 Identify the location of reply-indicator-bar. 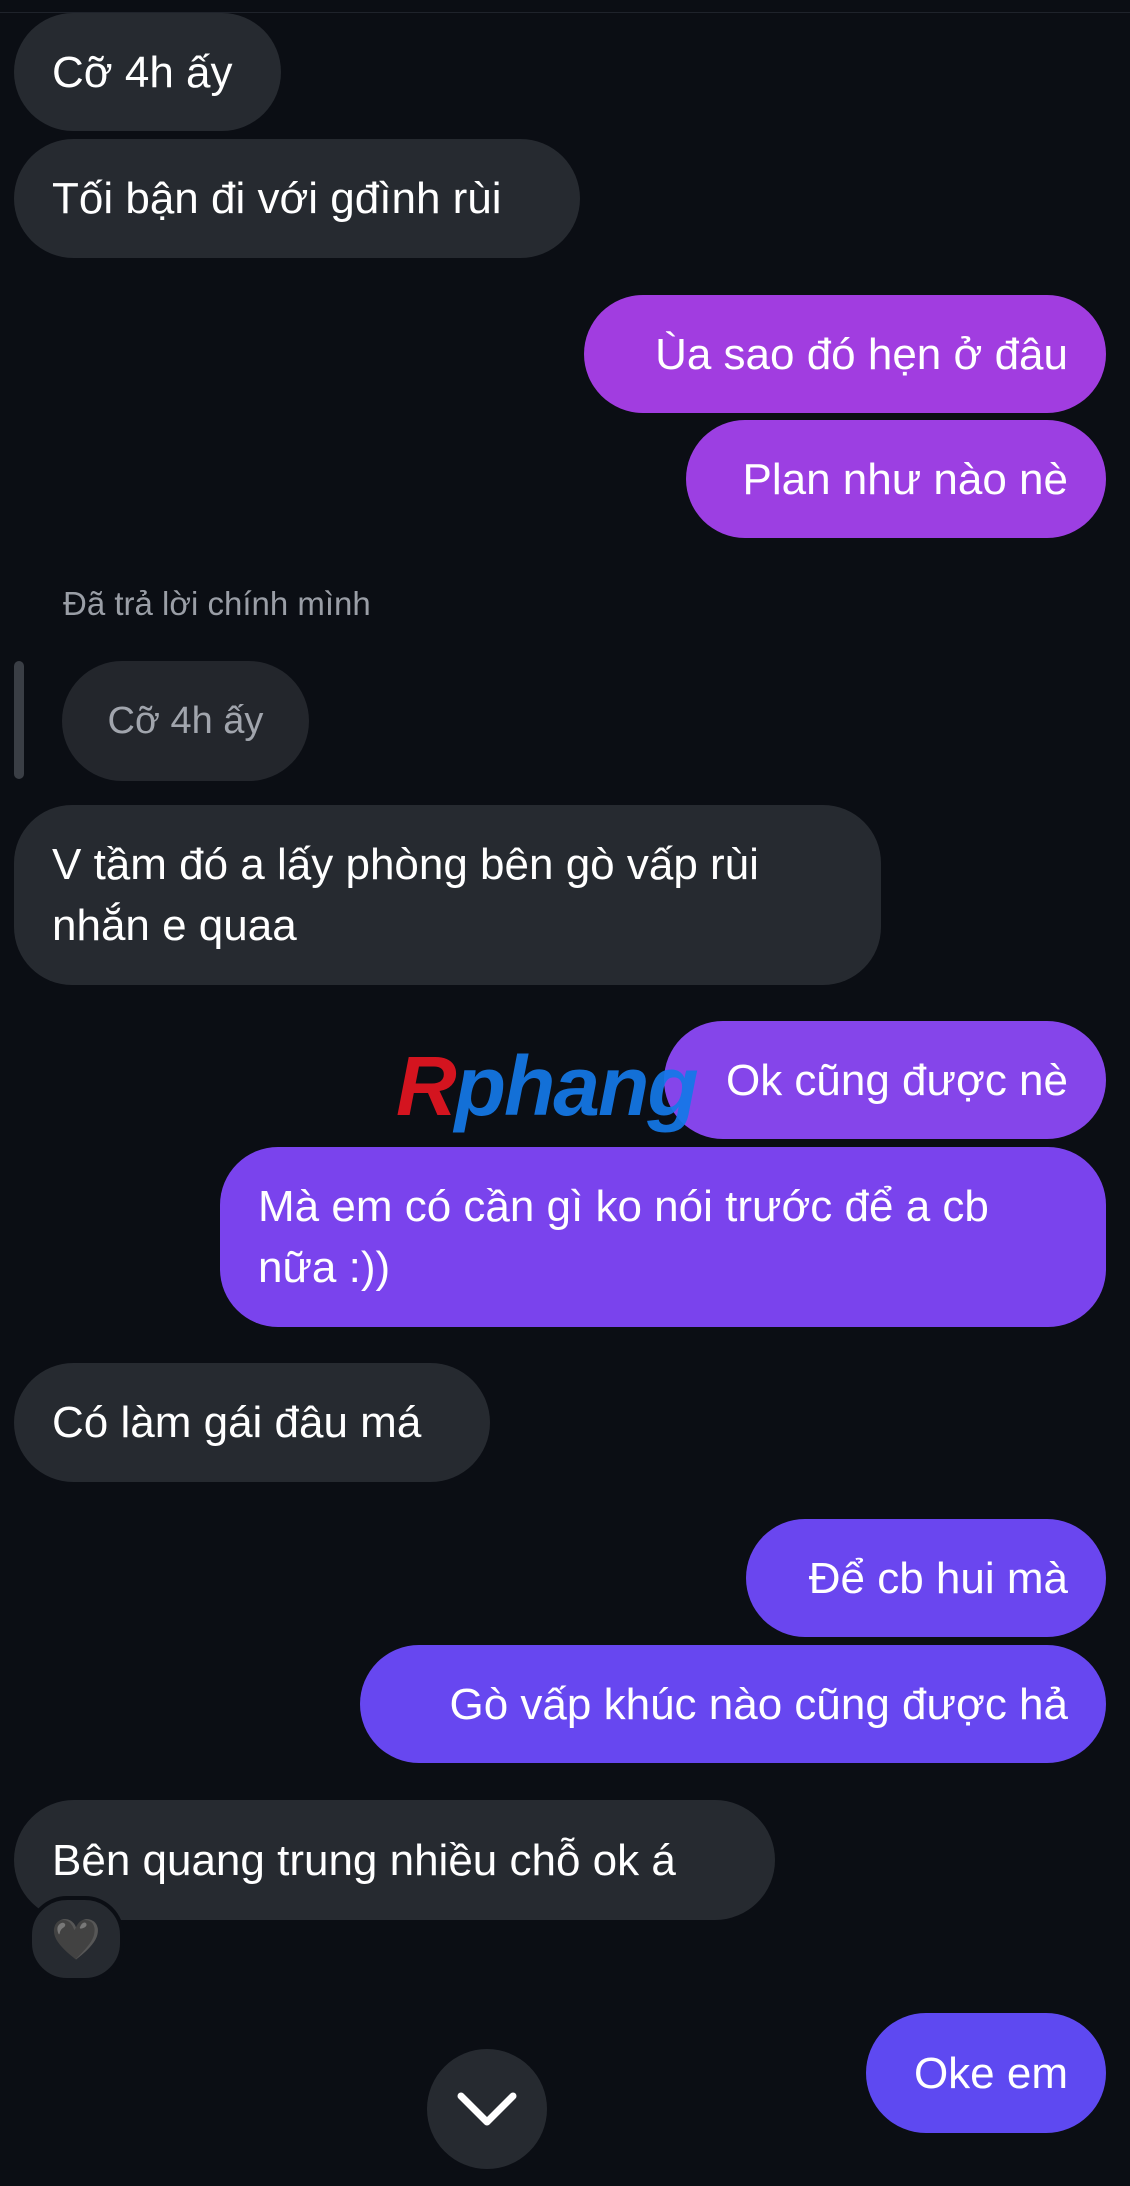
(19, 720).